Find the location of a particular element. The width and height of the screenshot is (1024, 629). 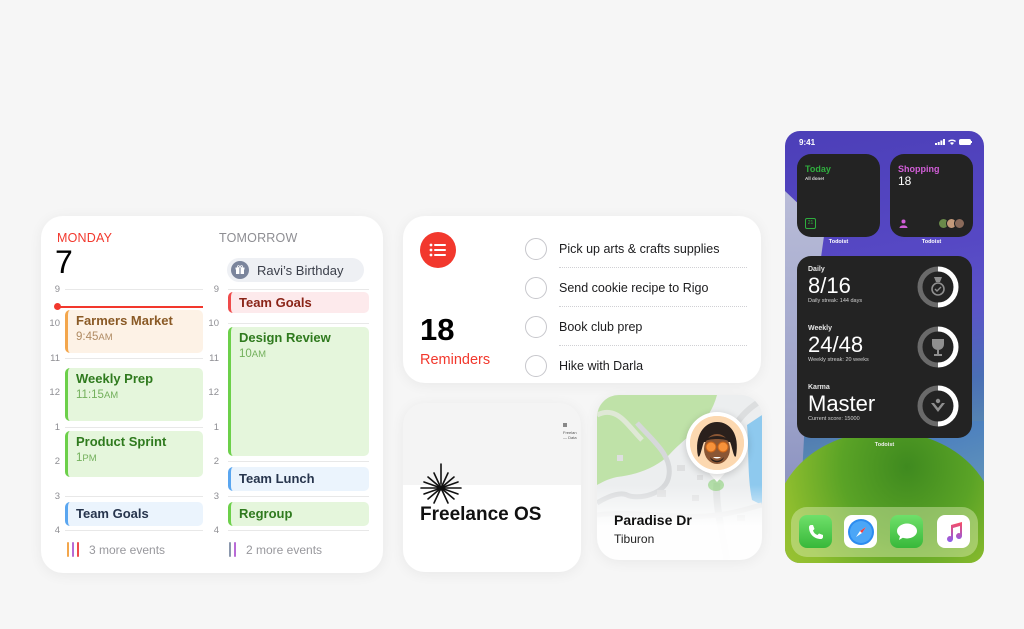

reminder-item: Hike with Darla is located at coordinates (636, 364).